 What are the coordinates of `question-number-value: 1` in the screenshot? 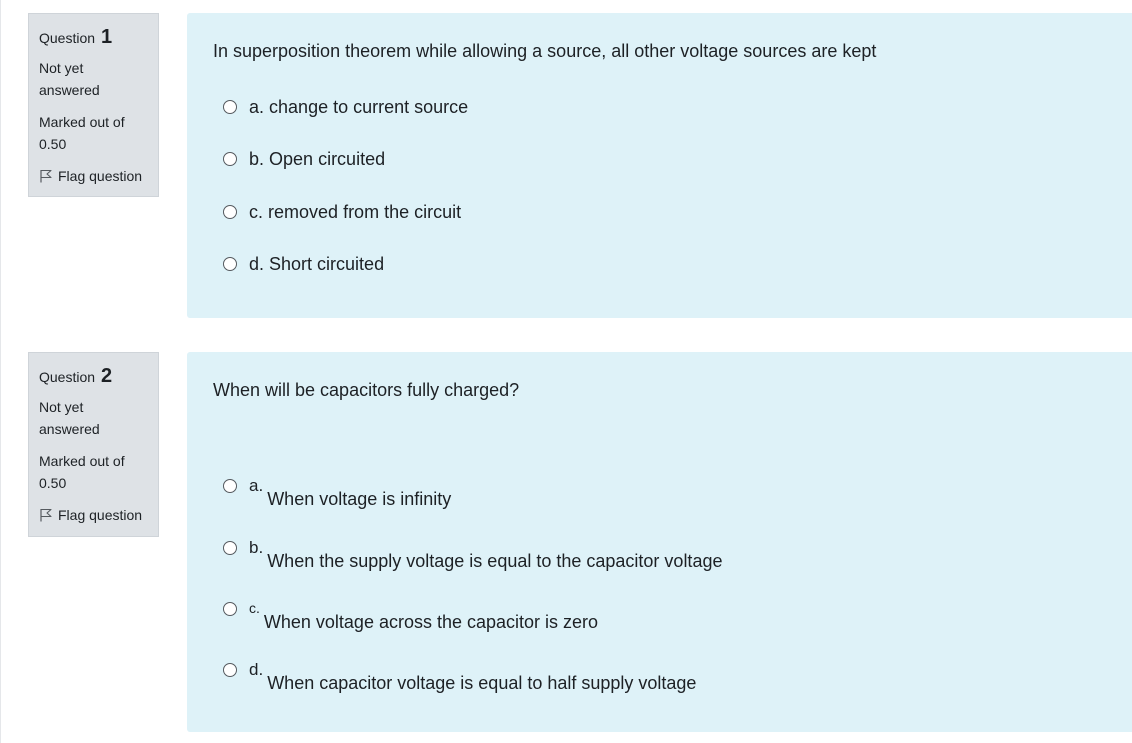 It's located at (106, 37).